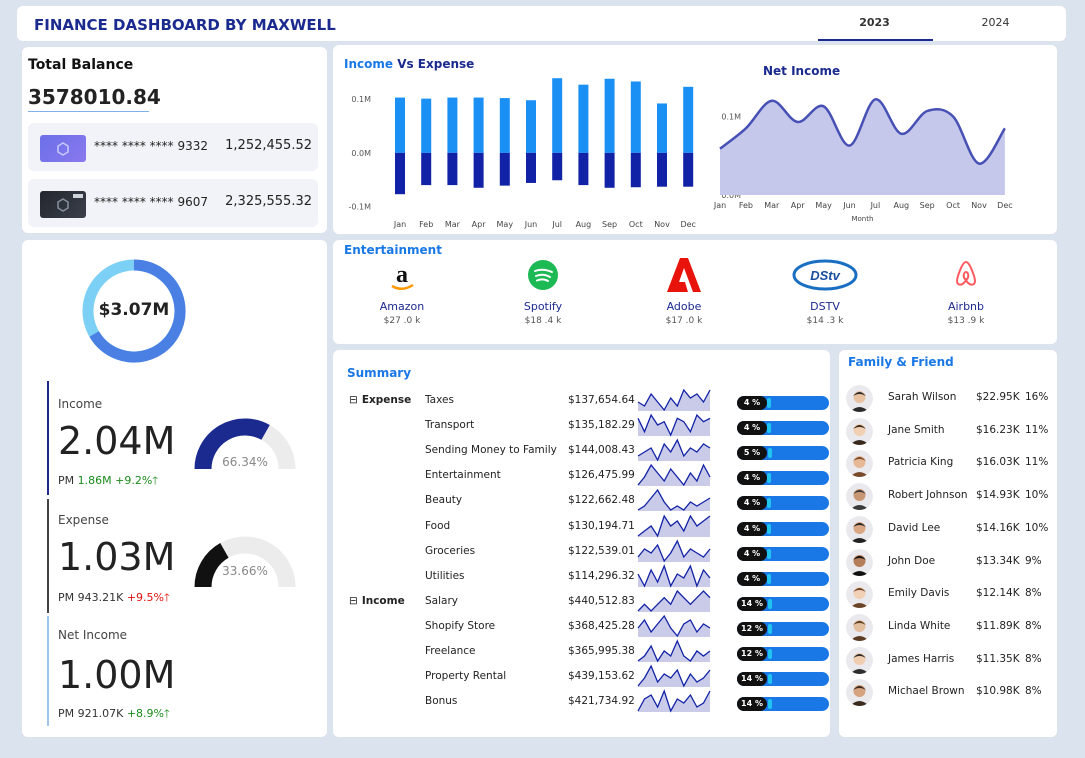 The height and width of the screenshot is (758, 1085). What do you see at coordinates (543, 292) in the screenshot?
I see `entertainment-item-spotify: Spotify $18 .4 k` at bounding box center [543, 292].